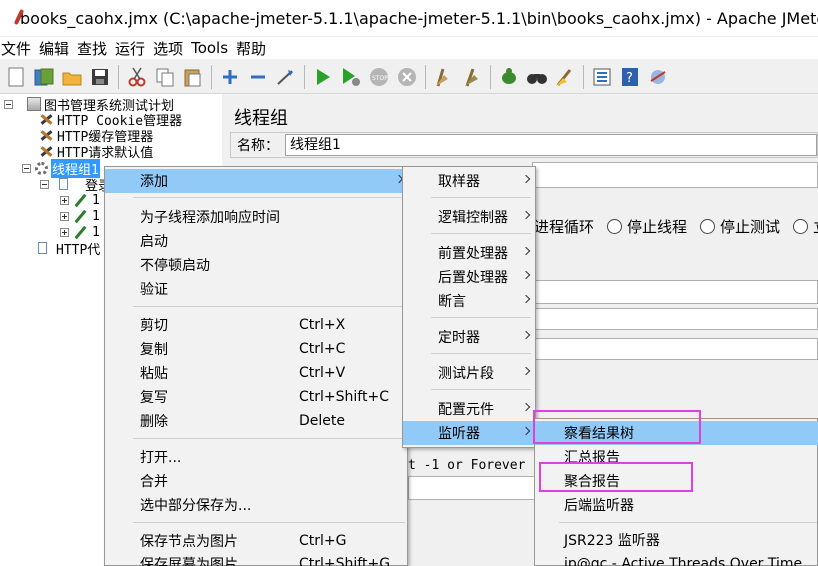  Describe the element at coordinates (72, 77) in the screenshot. I see `open-icon` at that location.